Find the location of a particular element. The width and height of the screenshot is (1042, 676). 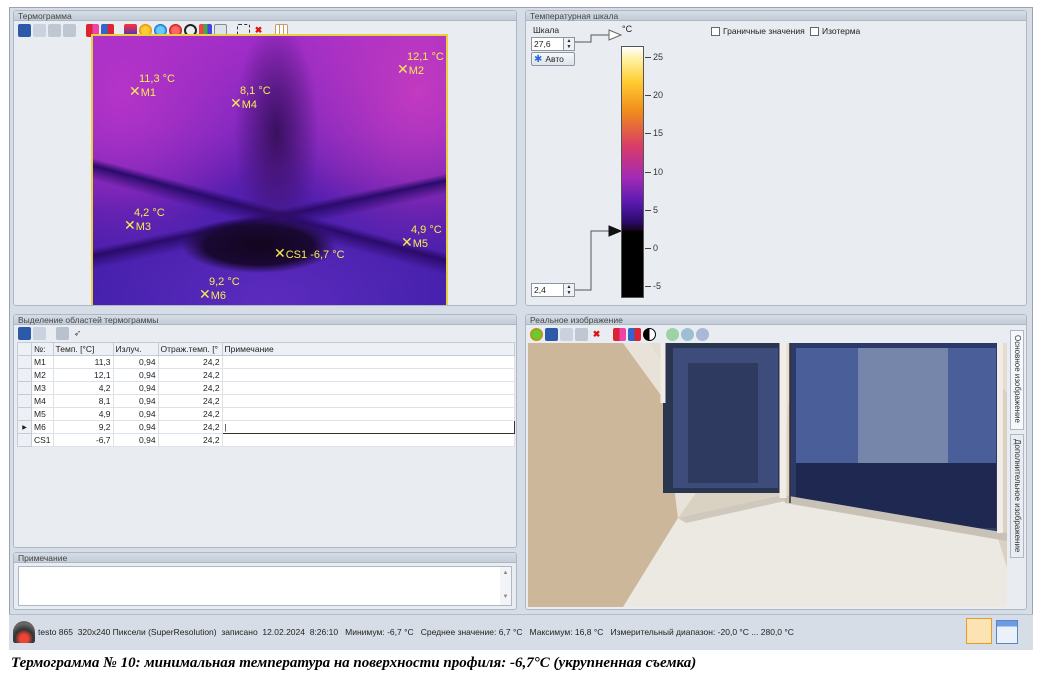

arrow-icon: ➶ is located at coordinates (77, 333).